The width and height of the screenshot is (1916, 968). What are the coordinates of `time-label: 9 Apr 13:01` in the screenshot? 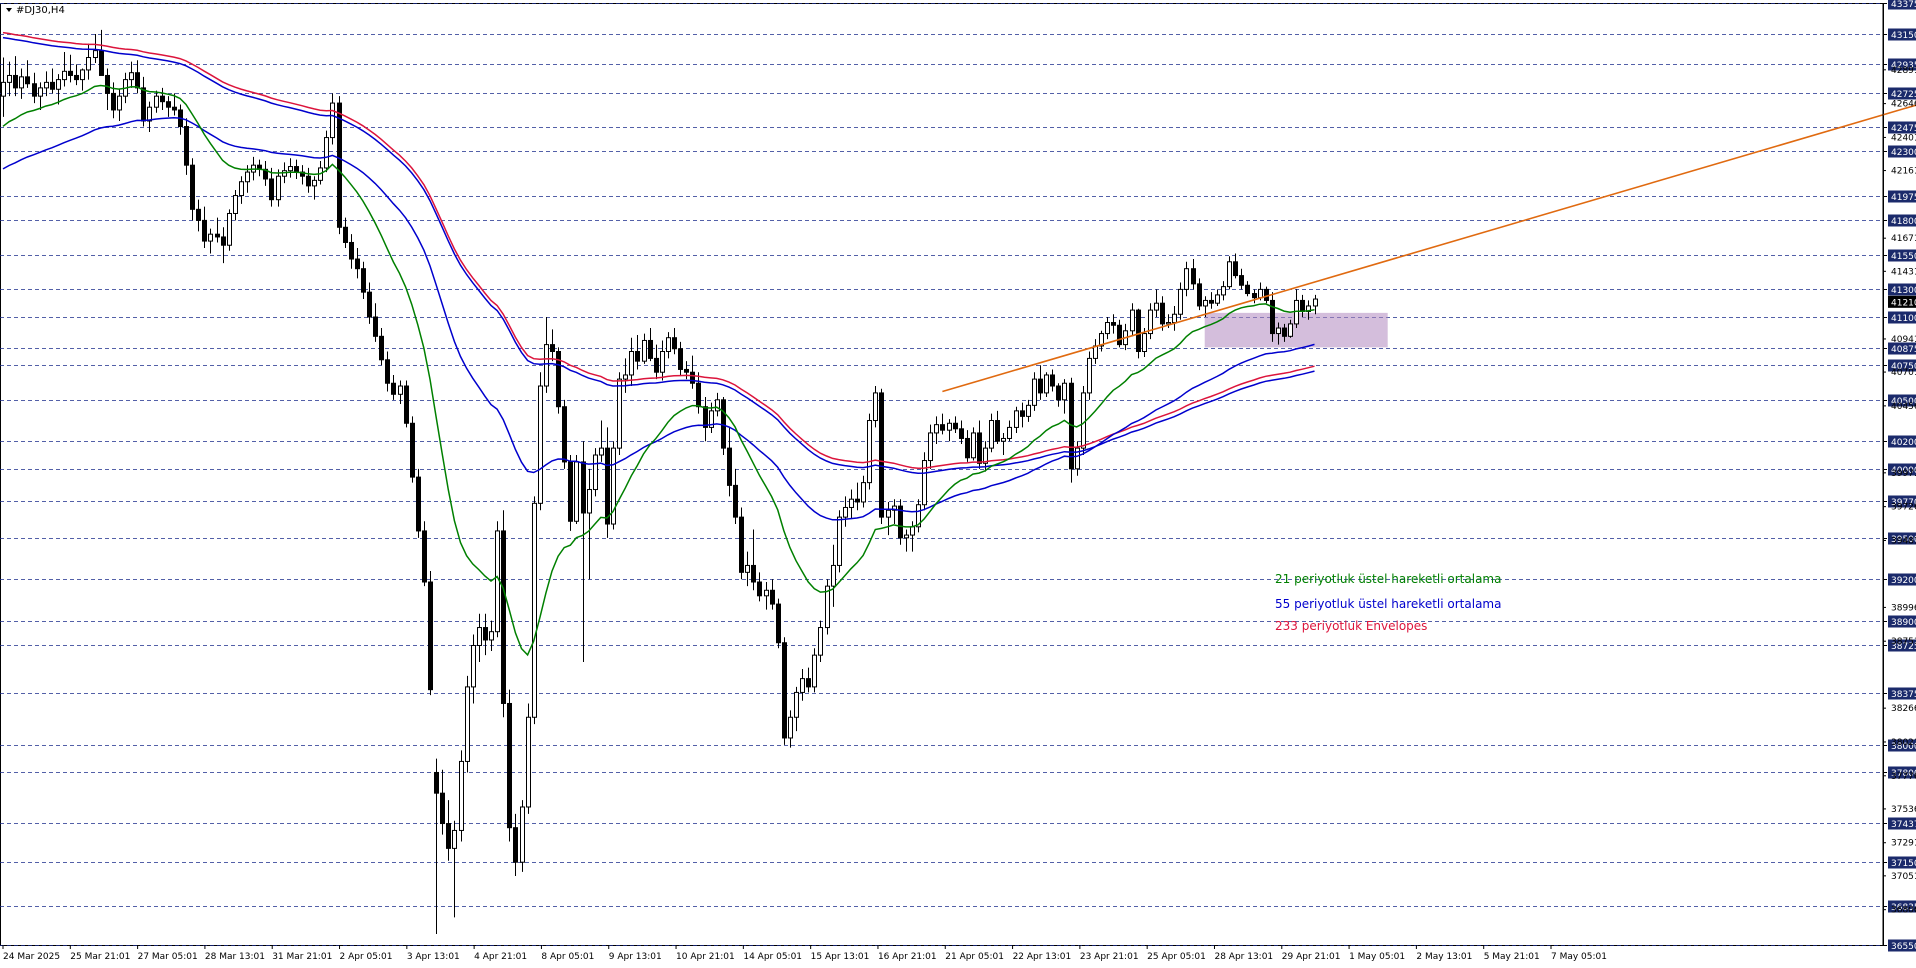 It's located at (635, 957).